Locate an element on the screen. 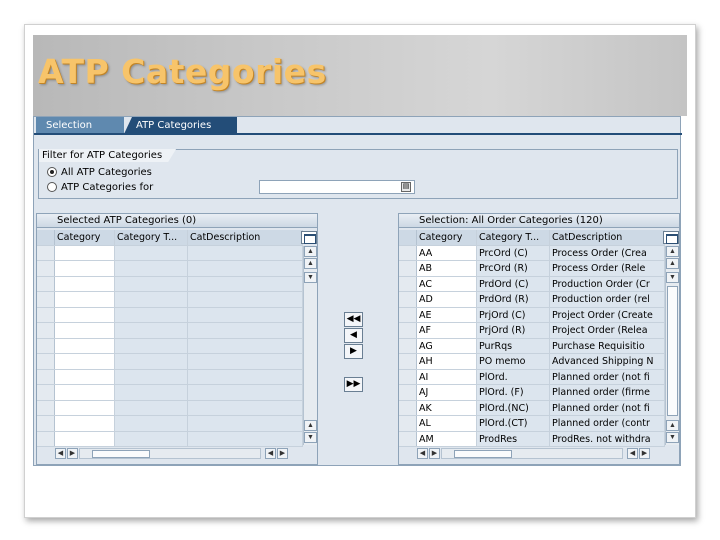 This screenshot has height=540, width=720. table-row: AA PrcOrd (C) Process Order (Crea is located at coordinates (532, 253).